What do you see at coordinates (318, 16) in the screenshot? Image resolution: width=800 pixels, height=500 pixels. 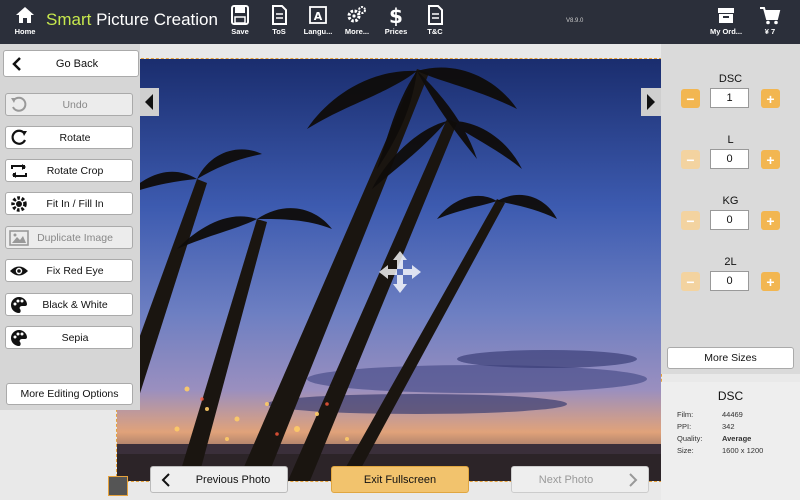 I see `svg-text: A` at bounding box center [318, 16].